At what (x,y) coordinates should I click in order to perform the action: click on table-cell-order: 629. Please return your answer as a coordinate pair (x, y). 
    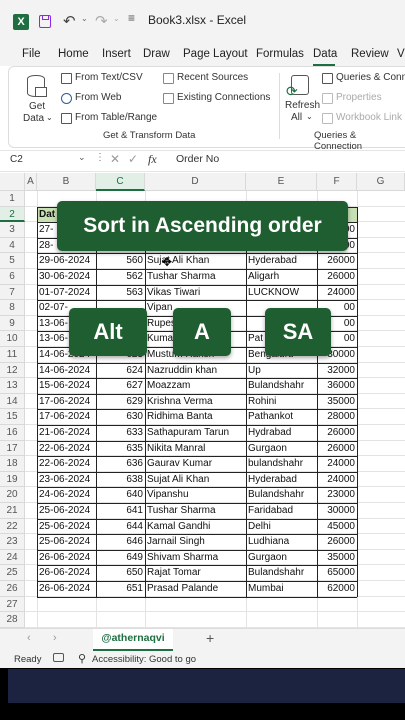
    Looking at the image, I should click on (120, 402).